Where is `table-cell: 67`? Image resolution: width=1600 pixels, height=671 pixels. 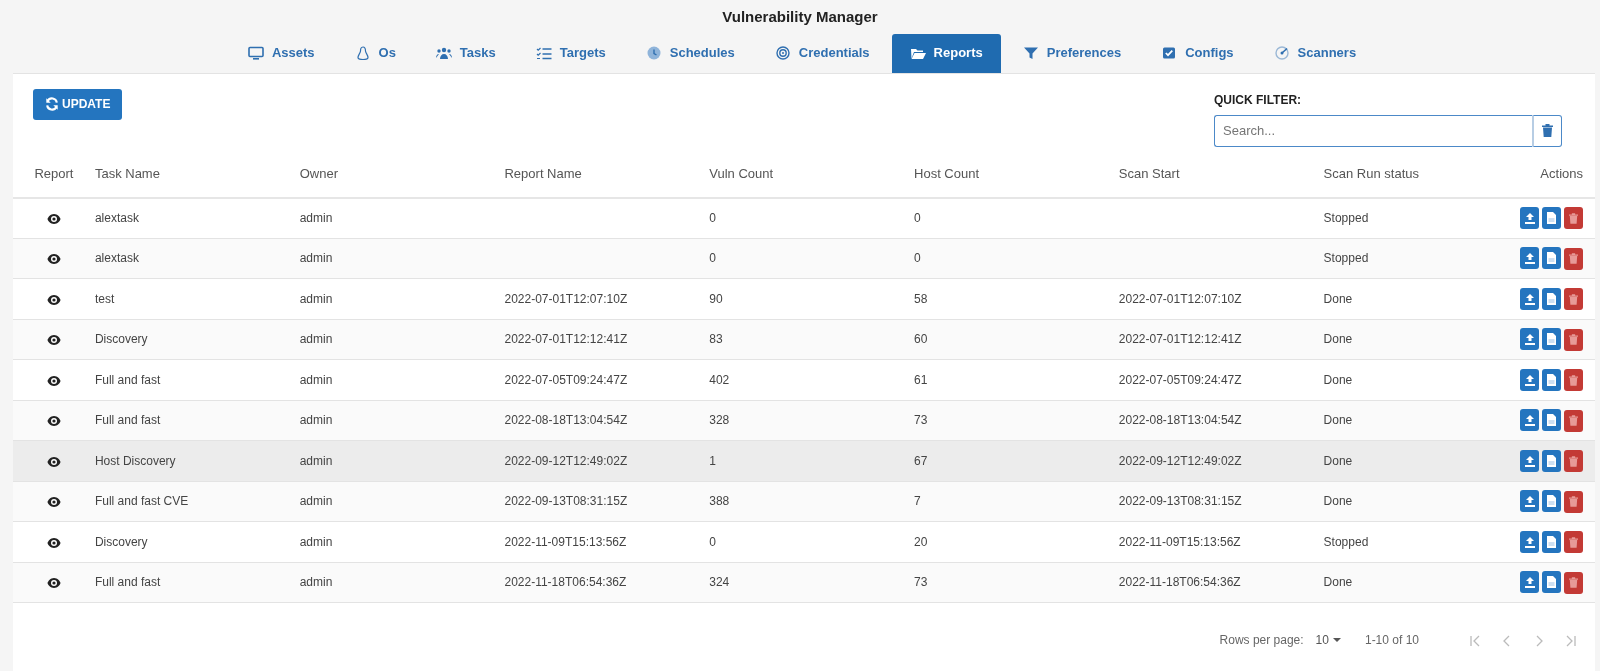
table-cell: 67 is located at coordinates (921, 460).